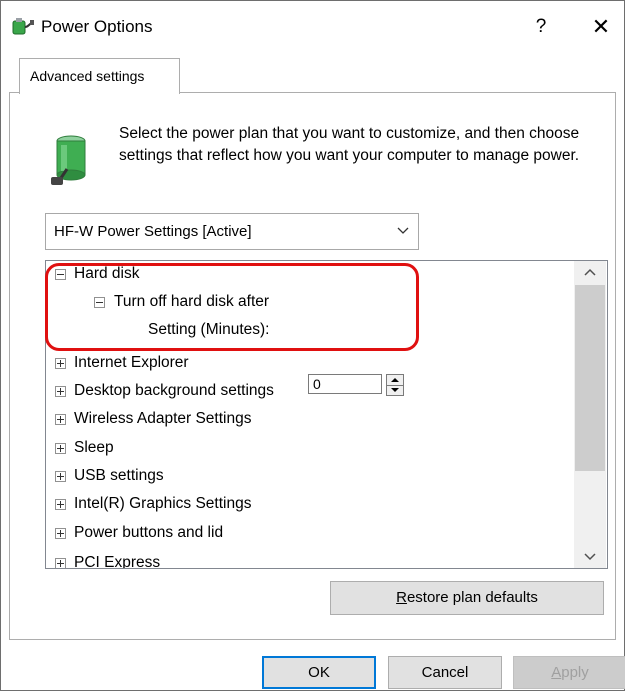 The height and width of the screenshot is (691, 625). Describe the element at coordinates (306, 533) in the screenshot. I see `tree-item-power-buttons: Power buttons and lid` at that location.